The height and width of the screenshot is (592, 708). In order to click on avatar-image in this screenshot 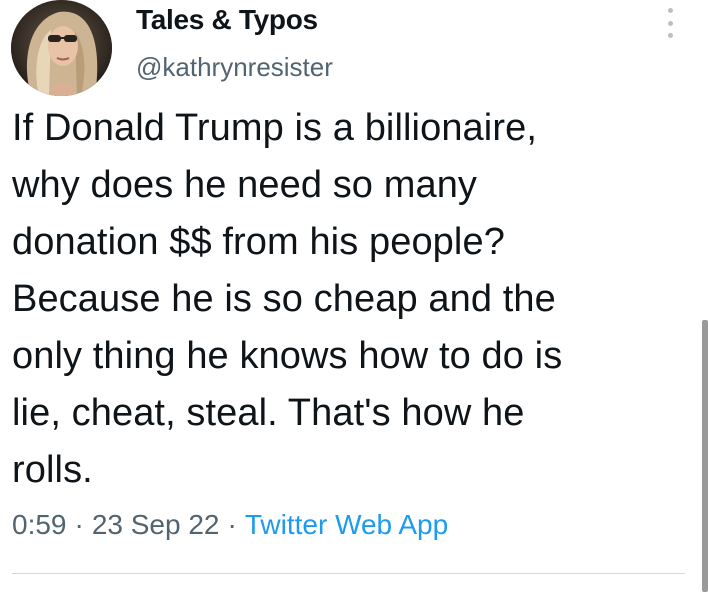, I will do `click(61, 48)`.